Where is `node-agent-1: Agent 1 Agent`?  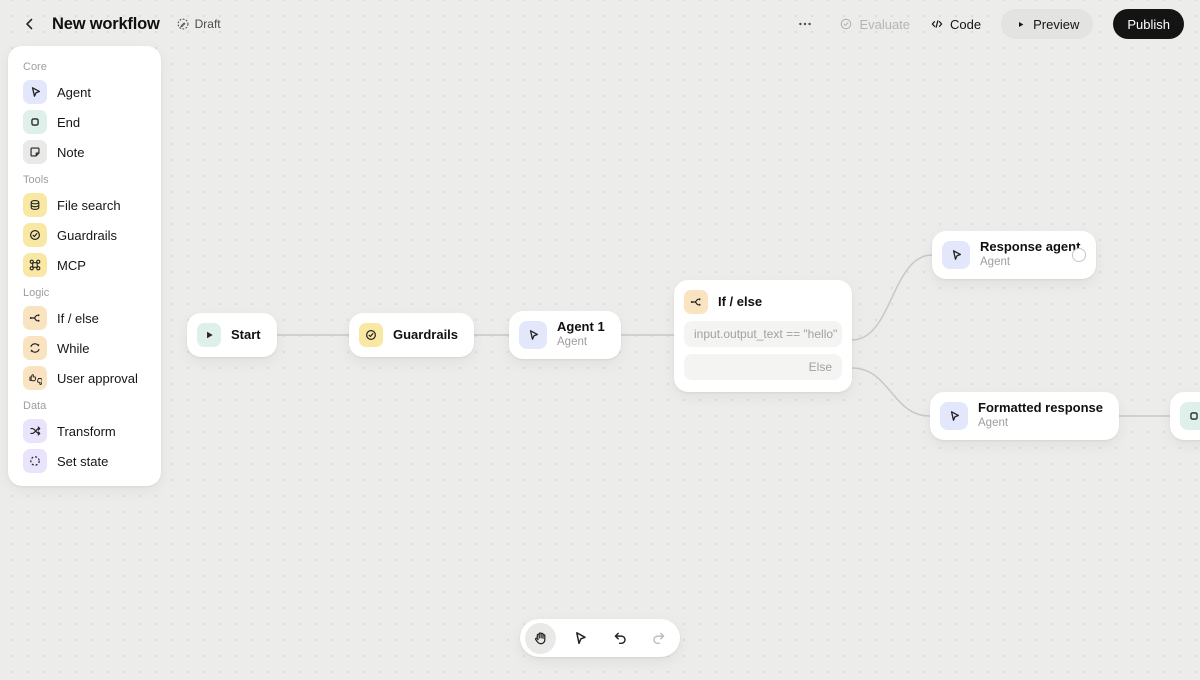 node-agent-1: Agent 1 Agent is located at coordinates (565, 335).